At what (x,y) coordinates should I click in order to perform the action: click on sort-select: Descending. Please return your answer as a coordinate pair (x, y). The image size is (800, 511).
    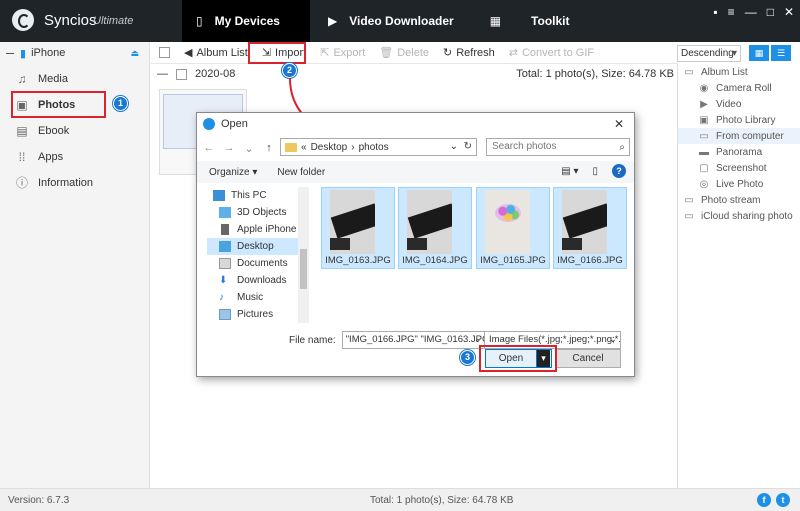
    Looking at the image, I should click on (709, 53).